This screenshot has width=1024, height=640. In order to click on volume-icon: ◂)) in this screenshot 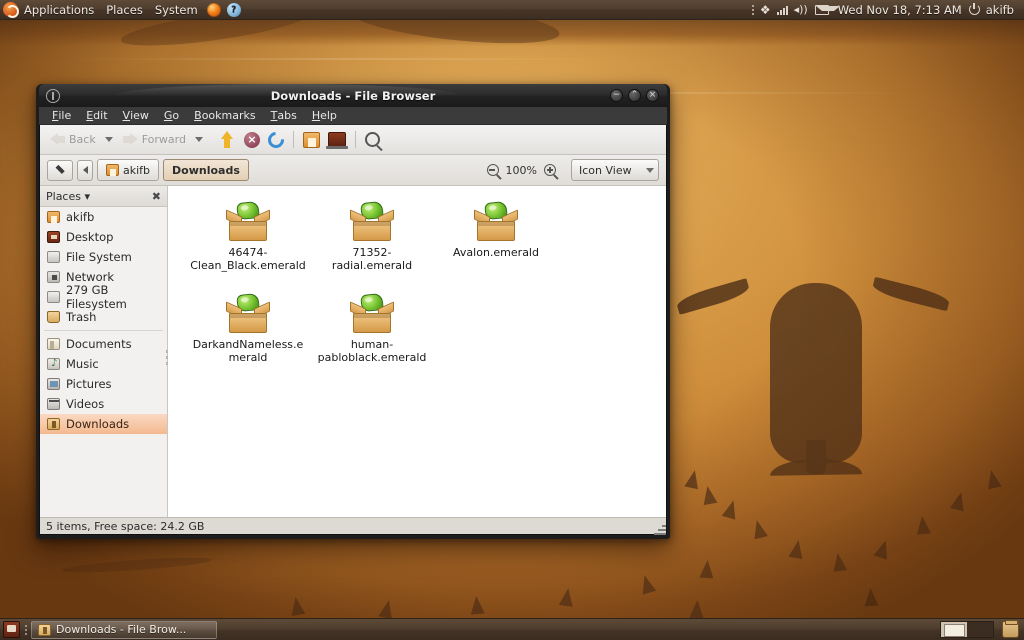, I will do `click(801, 9)`.